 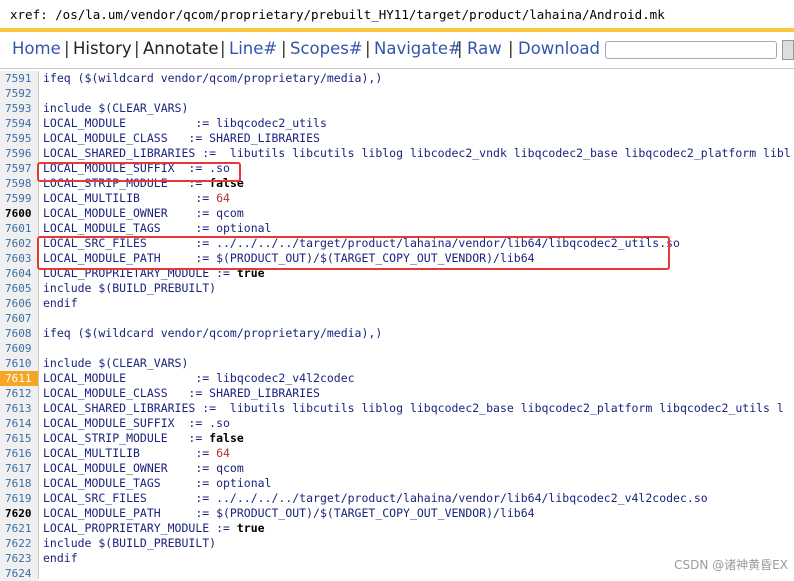 I want to click on code-line: LOCAL_MODULE_SUFFIX := .so, so click(x=136, y=423).